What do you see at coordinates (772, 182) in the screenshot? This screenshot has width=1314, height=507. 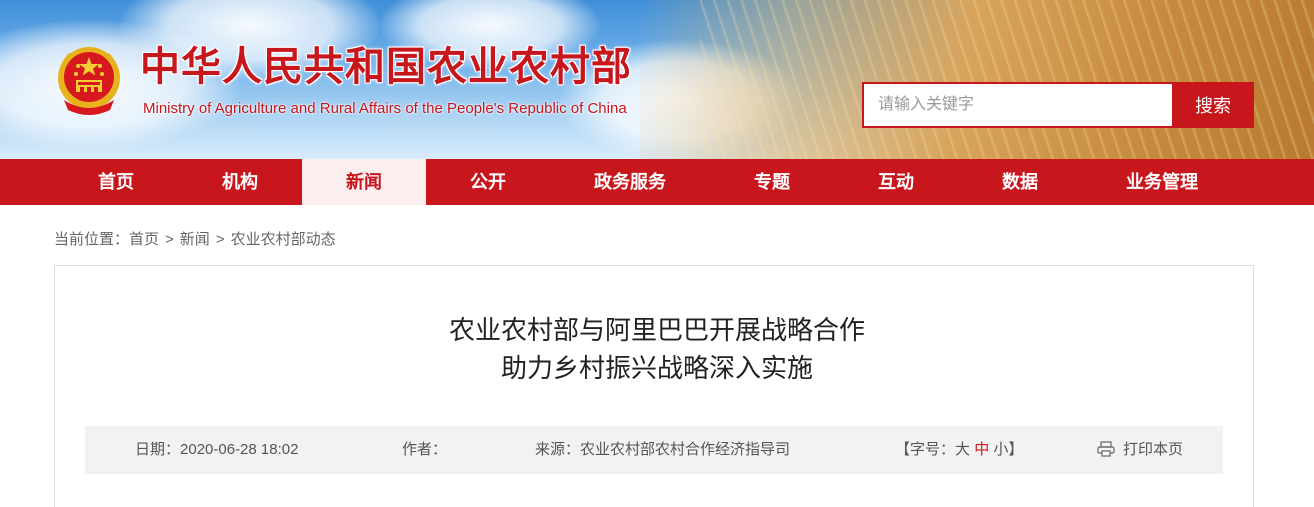 I see `nav-item-topics: 专题` at bounding box center [772, 182].